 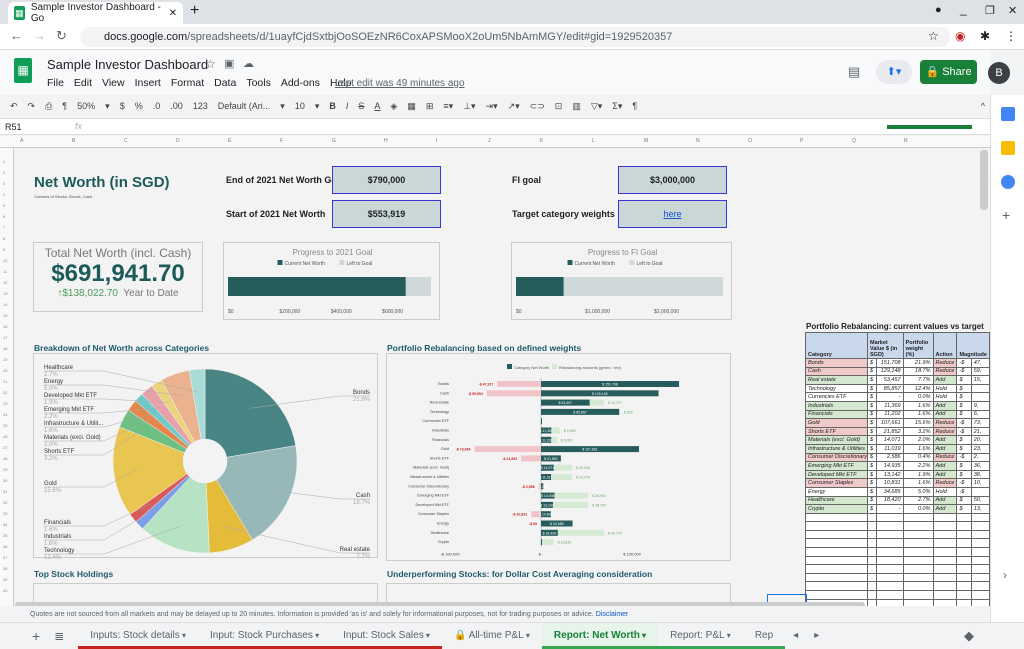 What do you see at coordinates (332, 106) in the screenshot?
I see `bold-button: B` at bounding box center [332, 106].